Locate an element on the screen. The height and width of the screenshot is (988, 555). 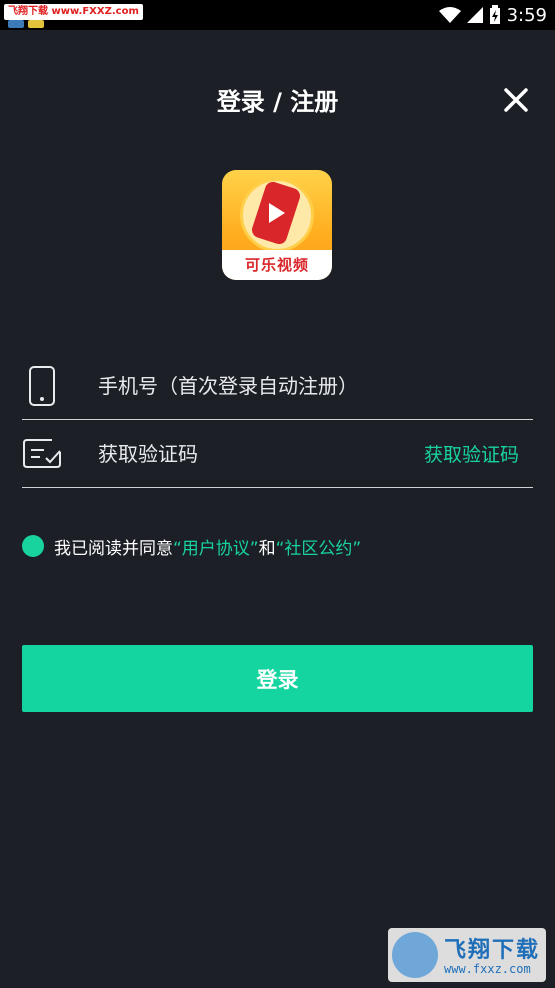
status-time: 3:59 is located at coordinates (526, 15).